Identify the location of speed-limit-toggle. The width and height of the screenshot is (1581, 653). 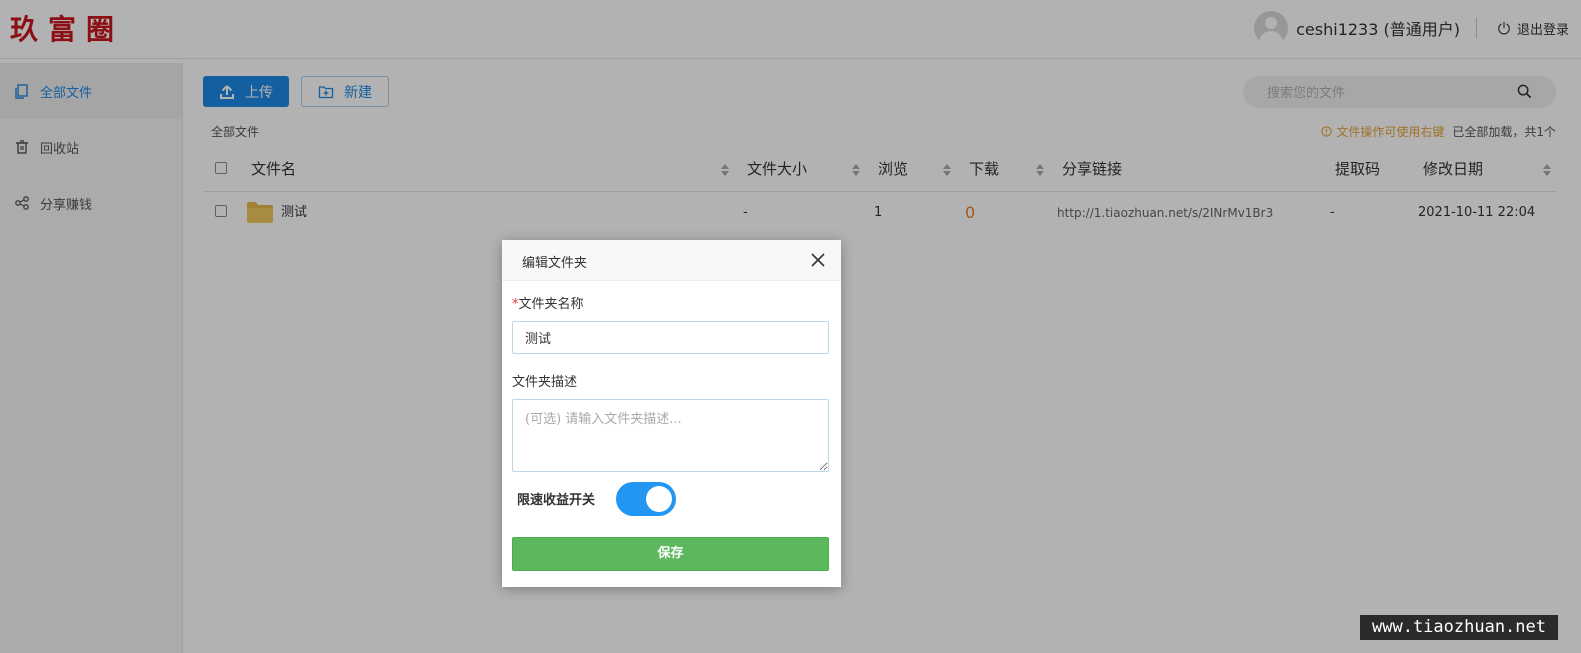
(646, 499).